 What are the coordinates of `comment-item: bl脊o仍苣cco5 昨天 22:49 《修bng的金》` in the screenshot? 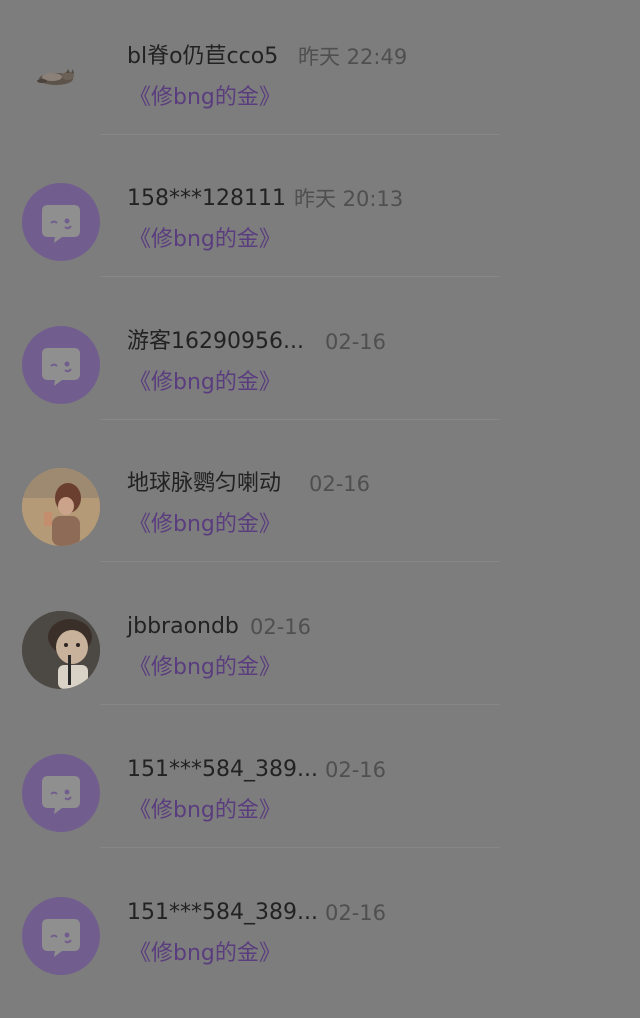 It's located at (320, 67).